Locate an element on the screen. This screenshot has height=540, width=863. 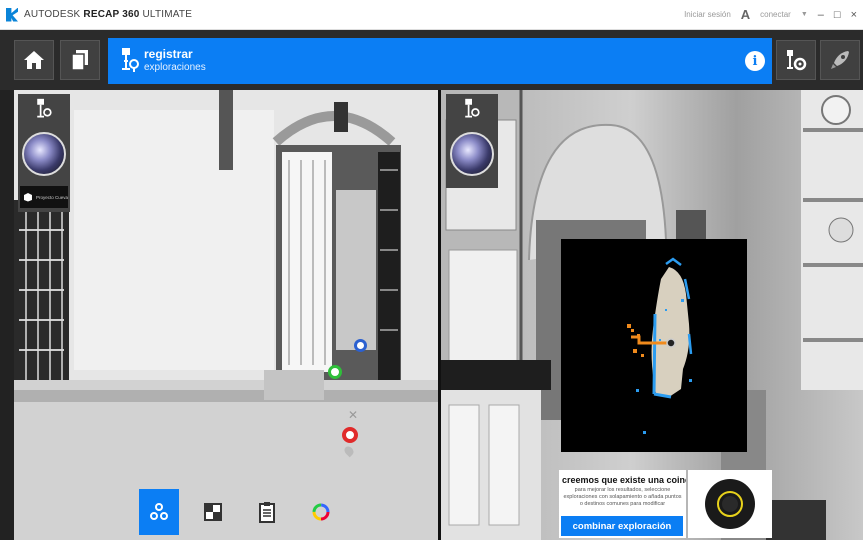
right-scan-panel is located at coordinates (472, 141).